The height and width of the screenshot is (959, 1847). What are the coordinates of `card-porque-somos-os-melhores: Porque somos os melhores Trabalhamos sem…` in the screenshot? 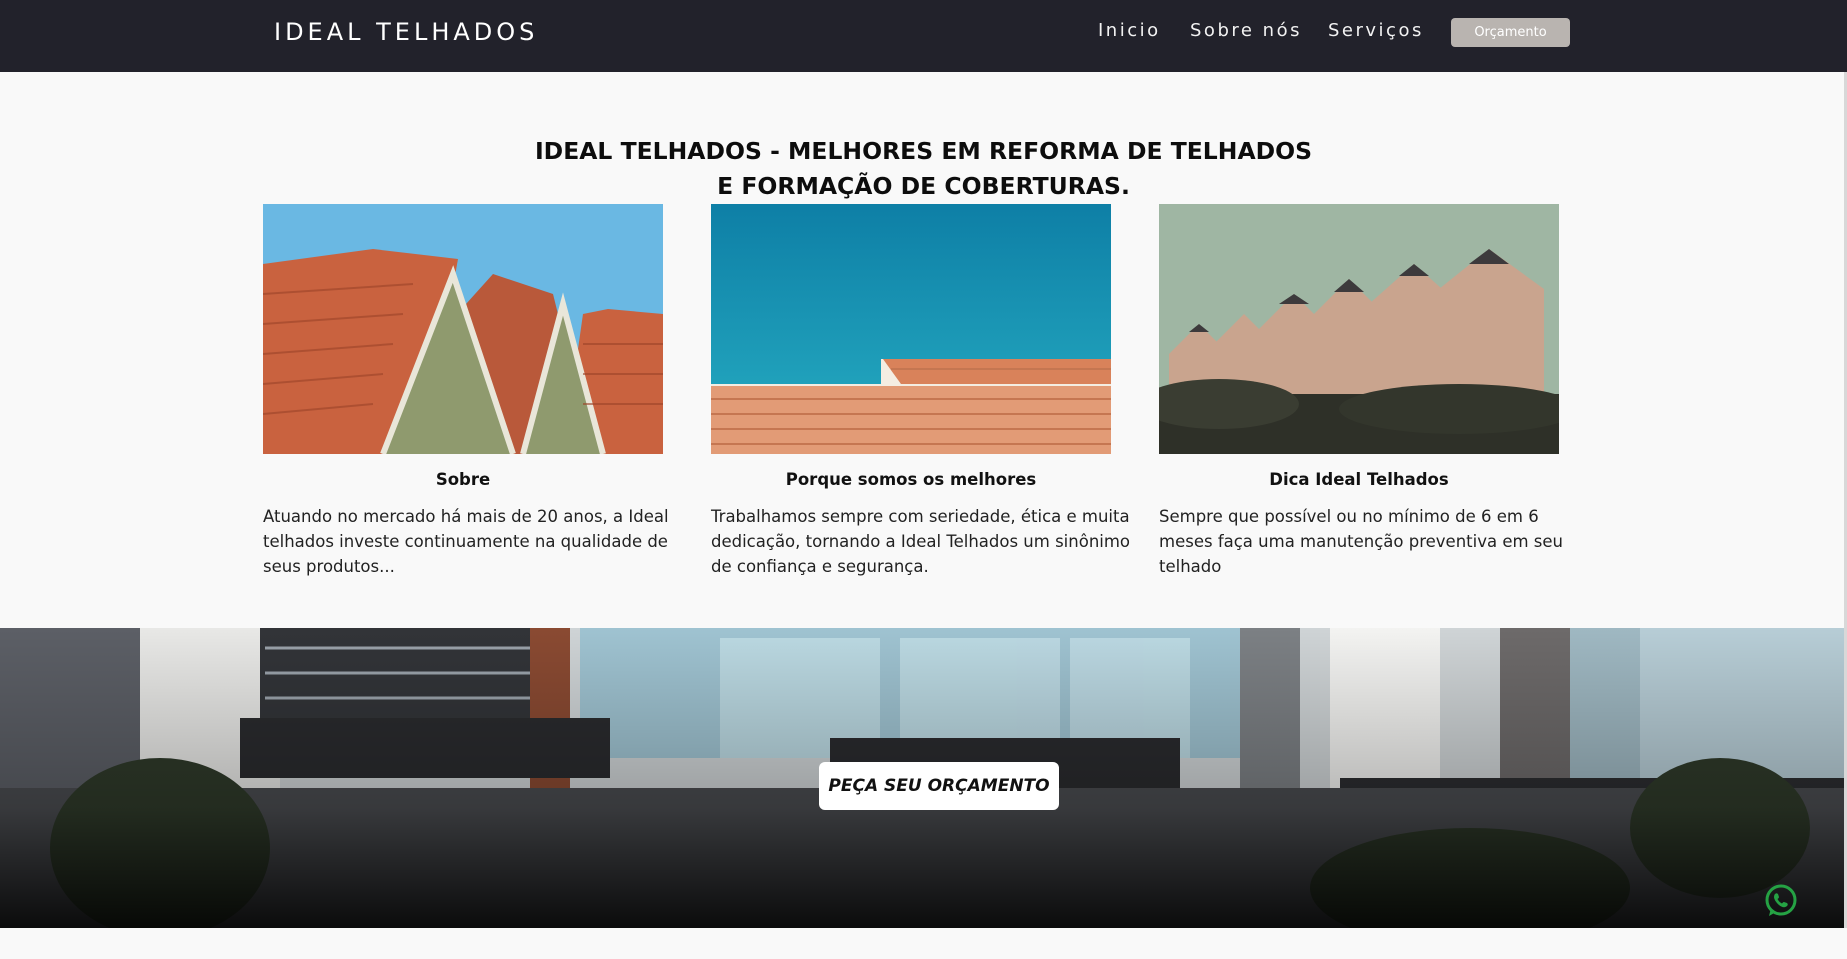 It's located at (920, 391).